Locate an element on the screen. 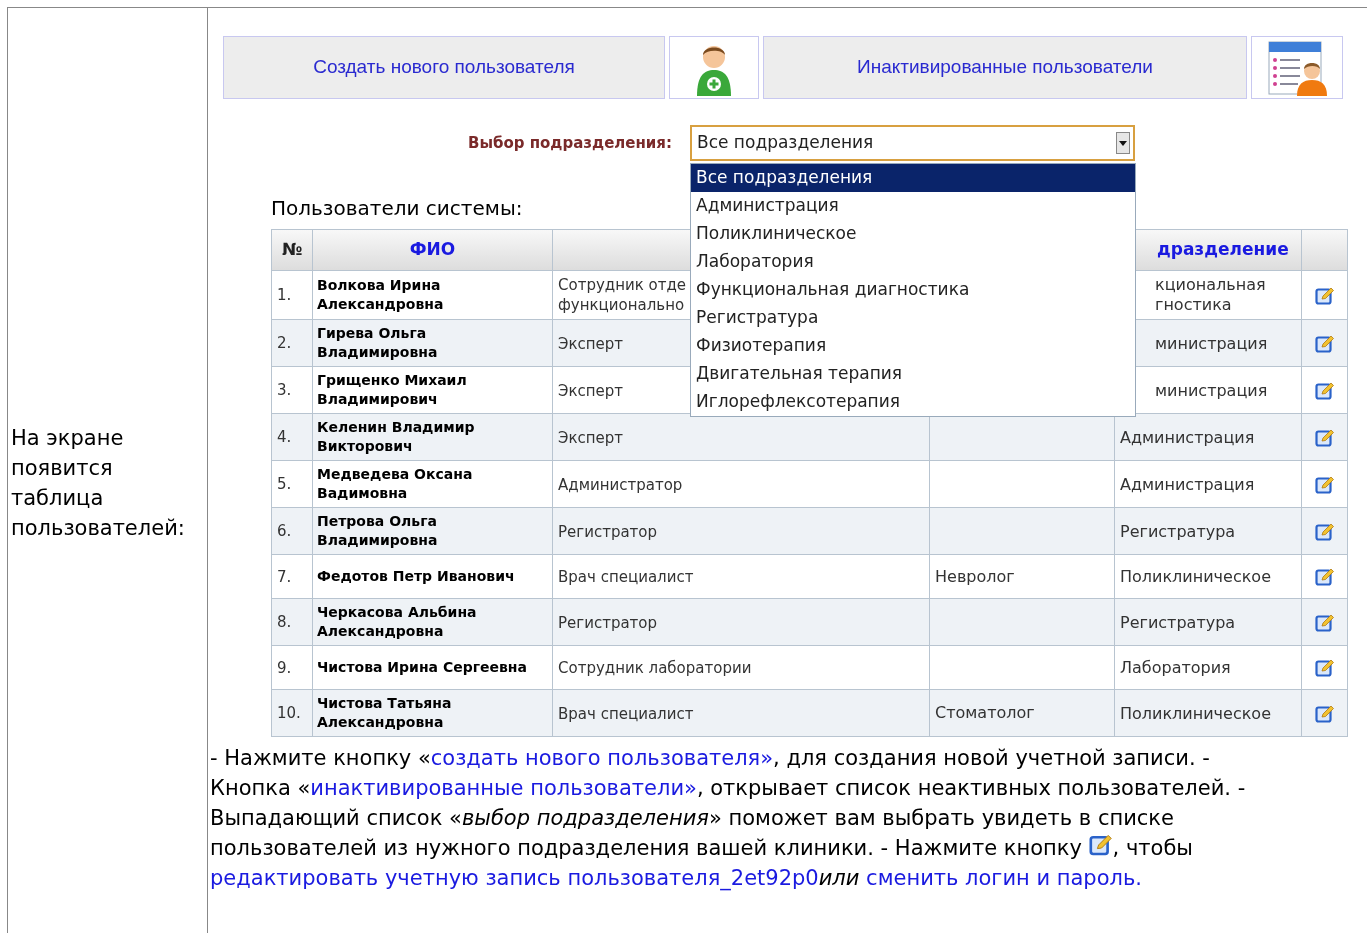 This screenshot has height=933, width=1367. row-number: 6. is located at coordinates (284, 531).